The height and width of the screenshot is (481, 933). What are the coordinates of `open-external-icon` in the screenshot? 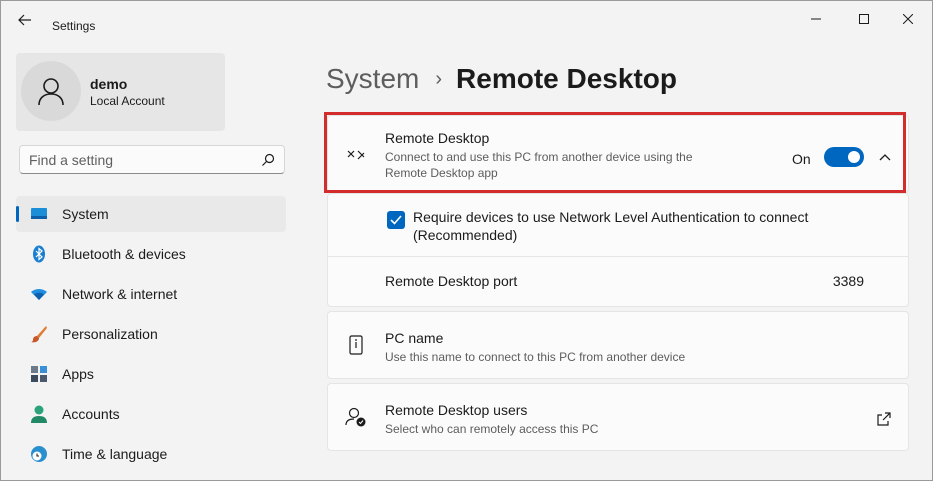 It's located at (884, 419).